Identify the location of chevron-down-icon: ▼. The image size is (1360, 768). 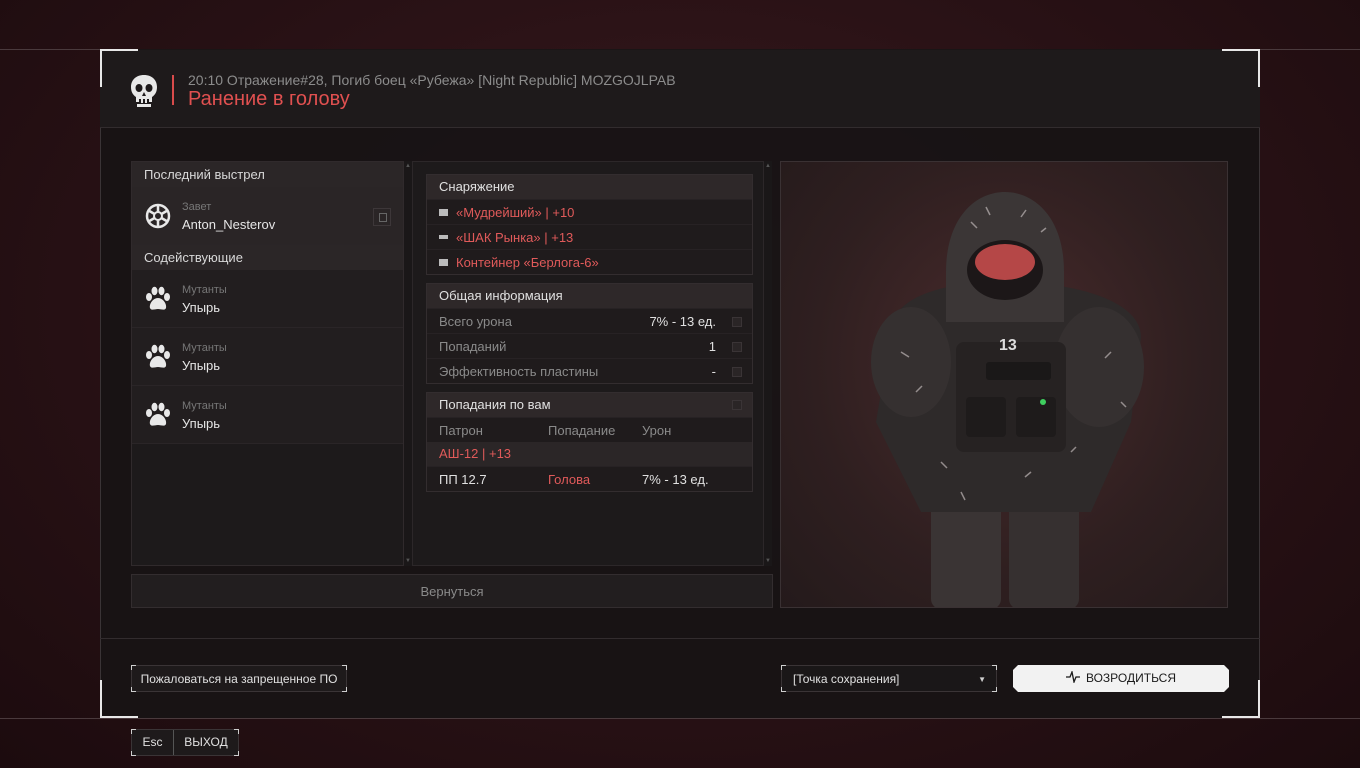
(982, 679).